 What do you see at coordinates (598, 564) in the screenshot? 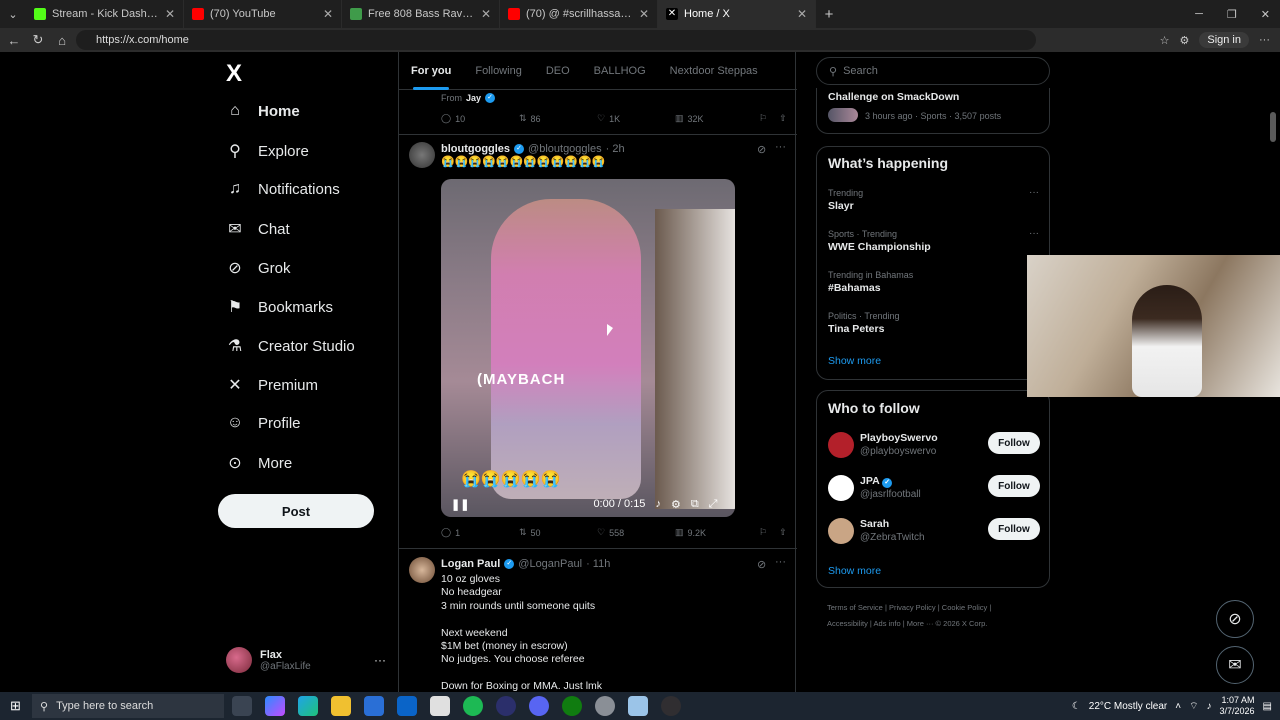
I see `timestamp: · 11h` at bounding box center [598, 564].